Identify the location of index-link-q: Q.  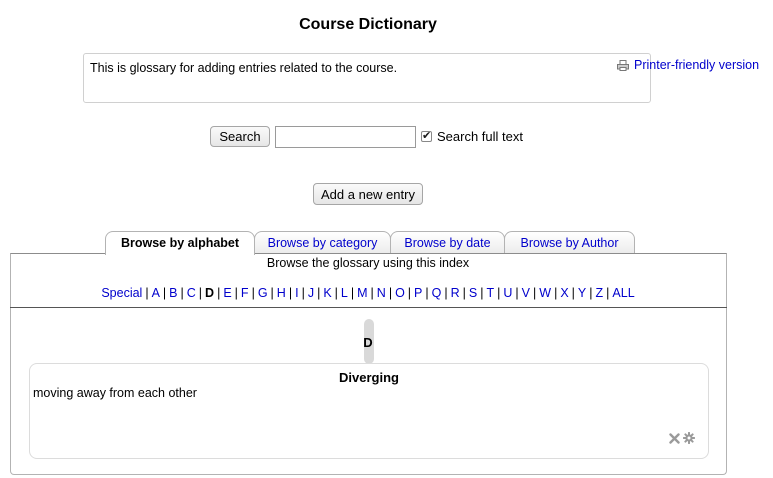
(437, 293).